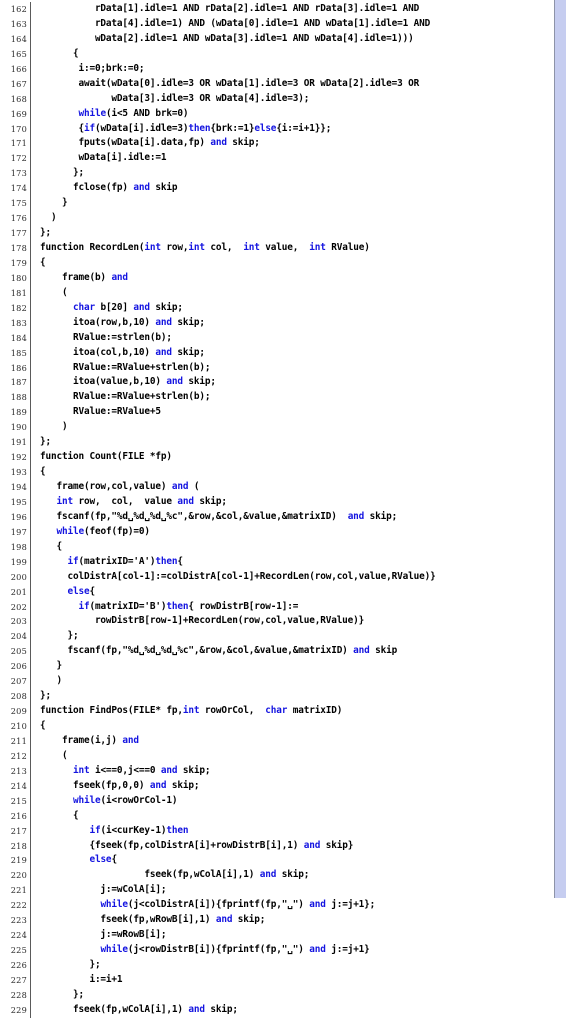 The image size is (566, 1018). Describe the element at coordinates (292, 935) in the screenshot. I see `code-text: j:=wRowB[i];` at that location.